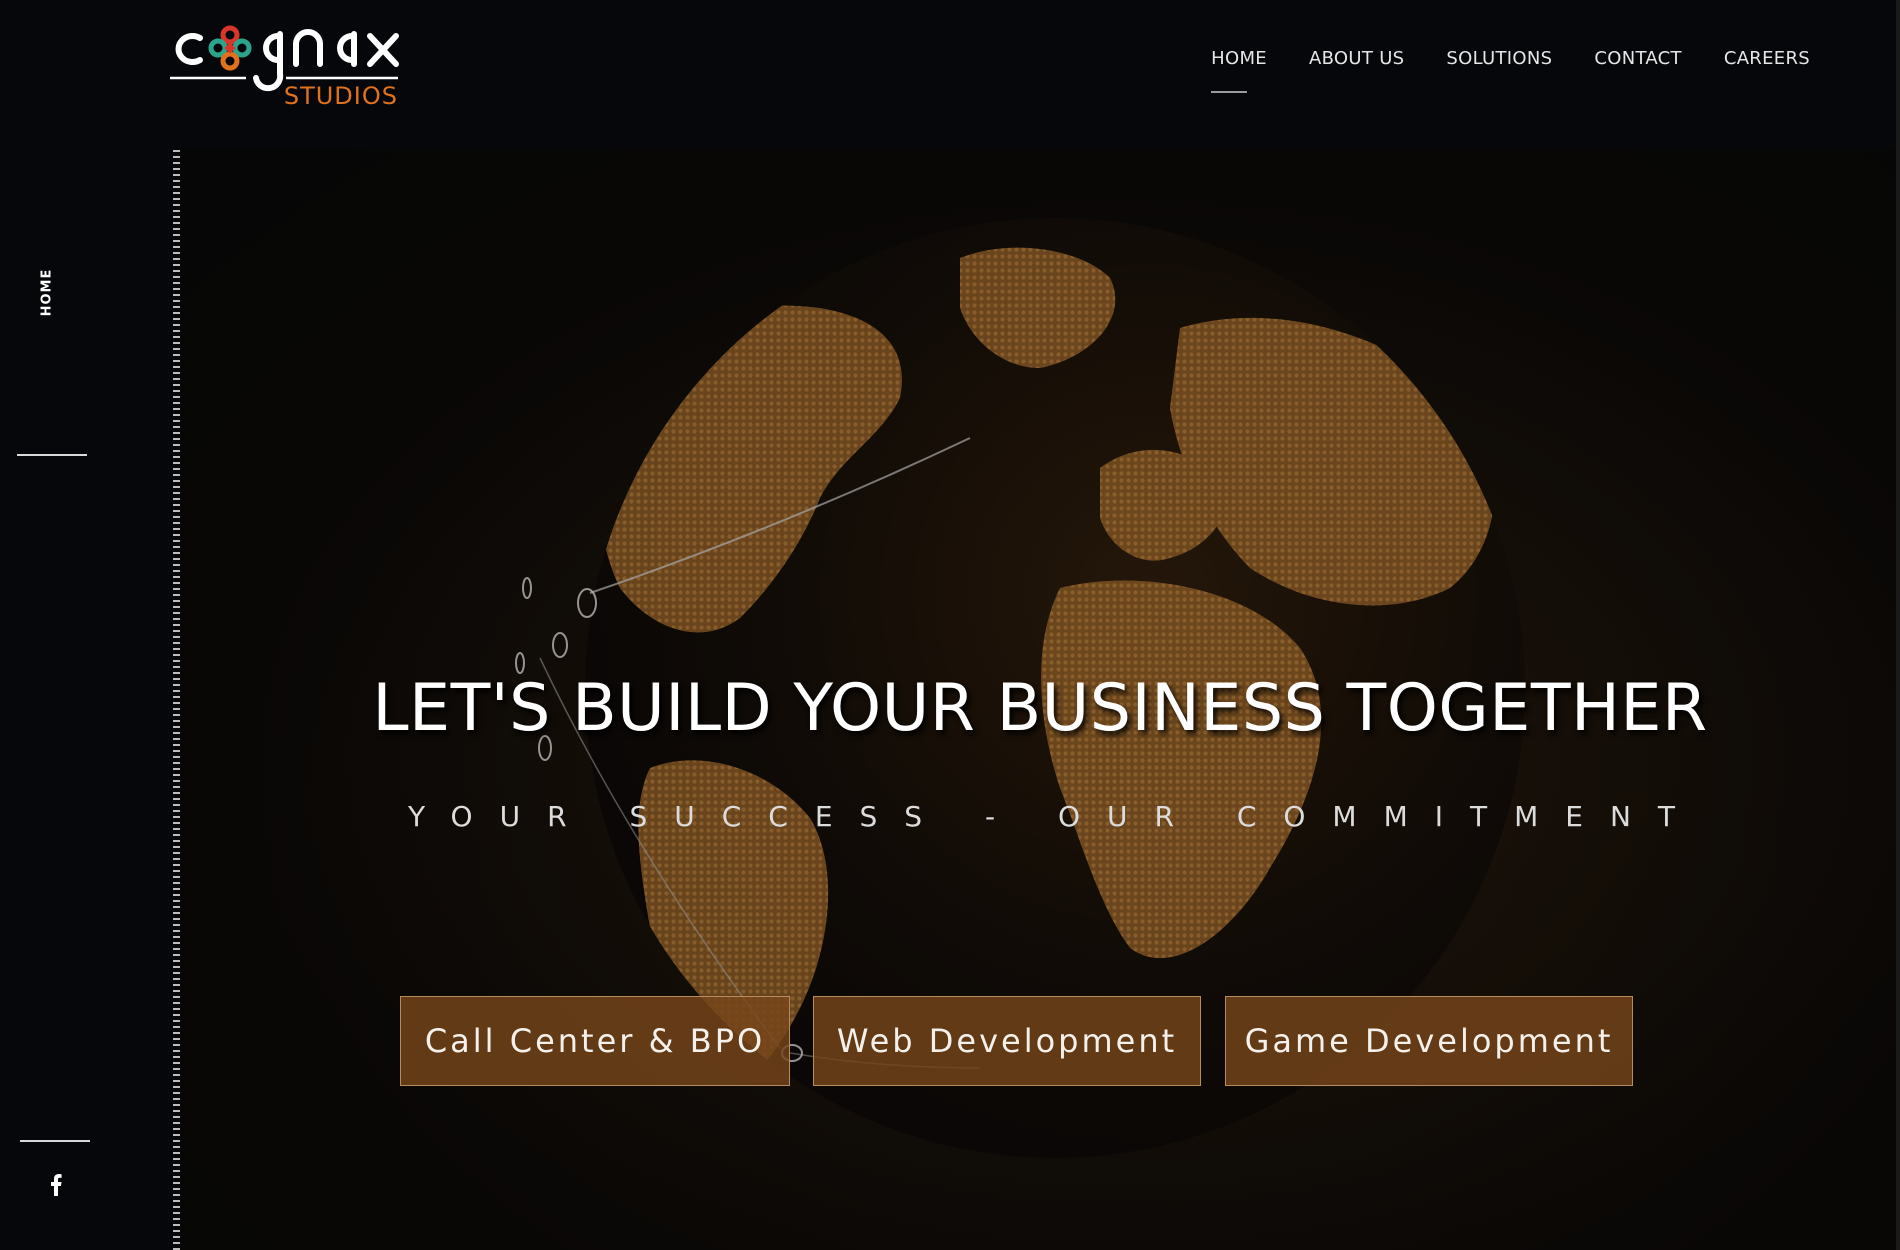 Image resolution: width=1900 pixels, height=1250 pixels. I want to click on left-sidebar: HOME, so click(85, 625).